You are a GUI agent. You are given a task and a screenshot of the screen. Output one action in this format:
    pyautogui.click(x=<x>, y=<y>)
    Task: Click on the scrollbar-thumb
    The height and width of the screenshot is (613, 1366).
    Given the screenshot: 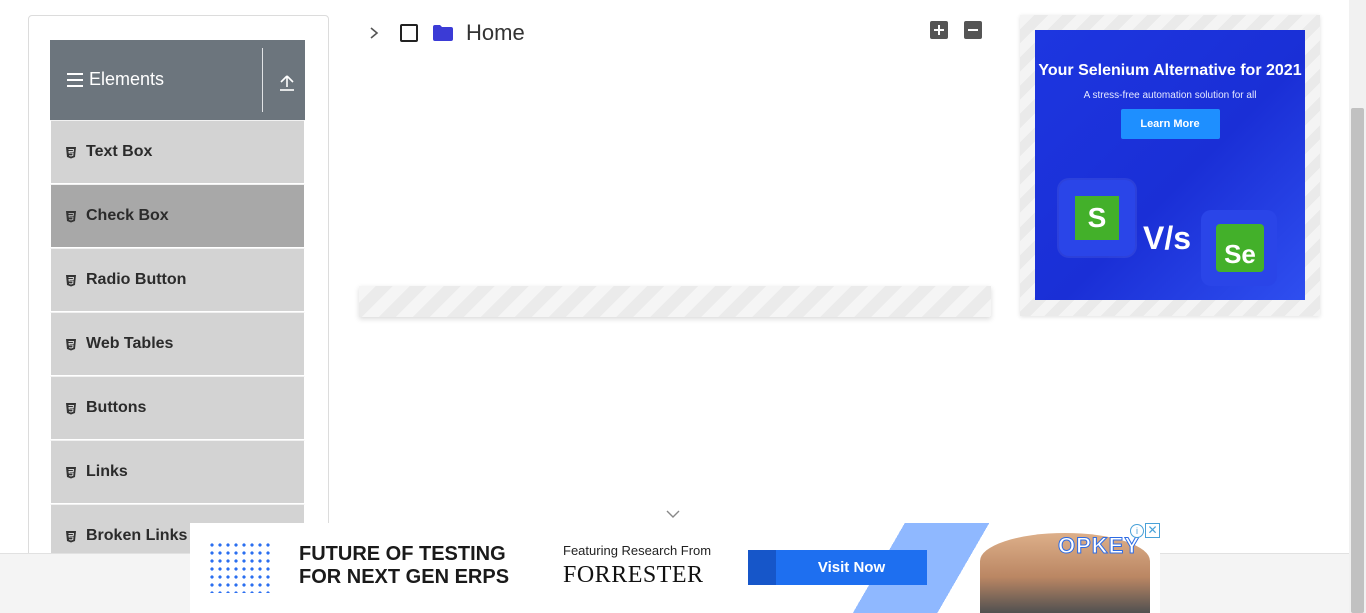 What is the action you would take?
    pyautogui.click(x=1357, y=360)
    